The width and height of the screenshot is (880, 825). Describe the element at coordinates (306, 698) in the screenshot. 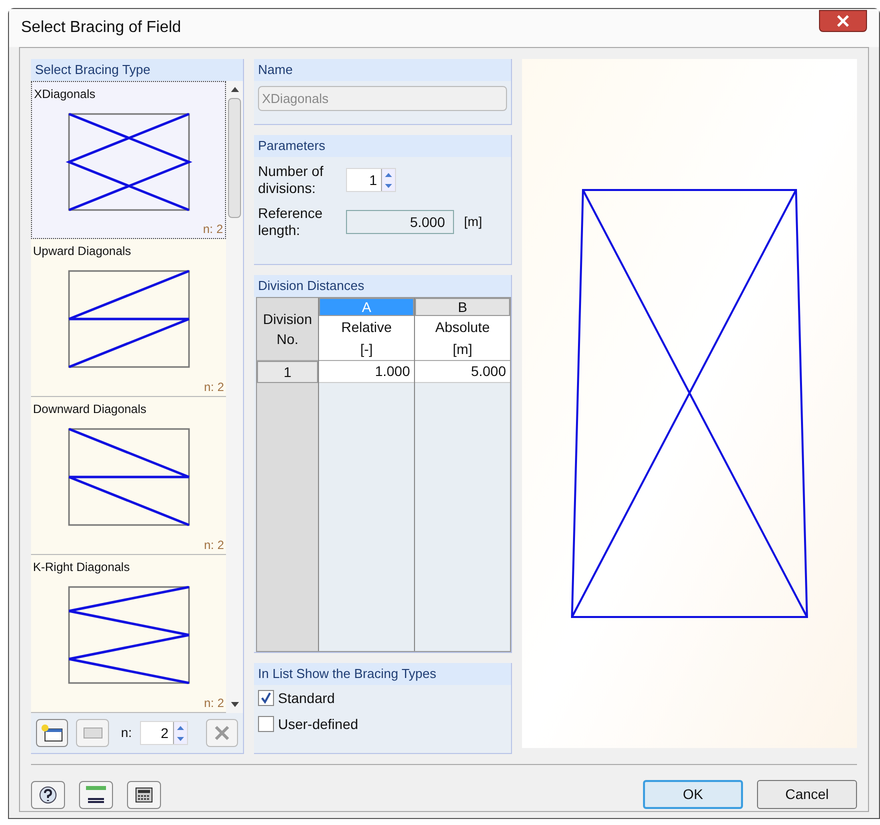

I see `checkbox-label: Standard` at that location.